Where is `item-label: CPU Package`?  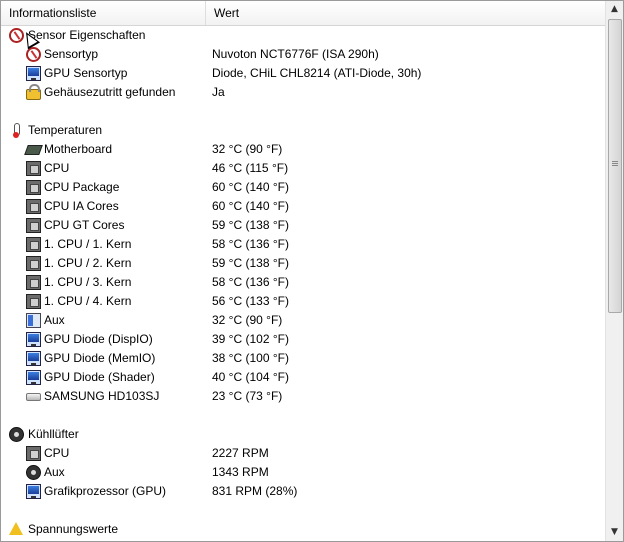 item-label: CPU Package is located at coordinates (82, 187).